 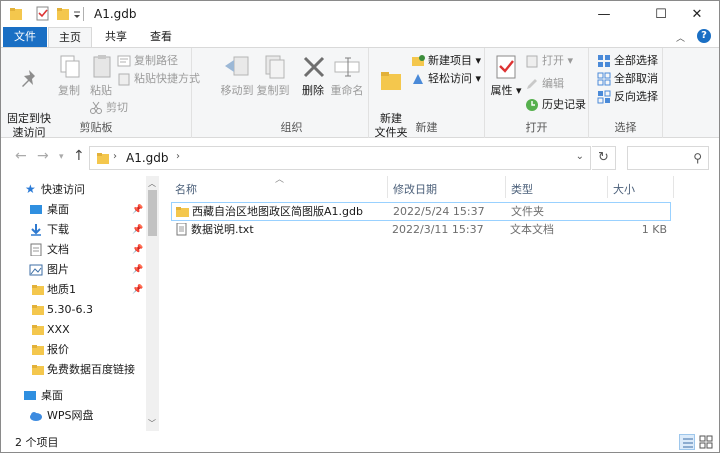 I want to click on nav-item: 文档 📌, so click(x=73, y=250).